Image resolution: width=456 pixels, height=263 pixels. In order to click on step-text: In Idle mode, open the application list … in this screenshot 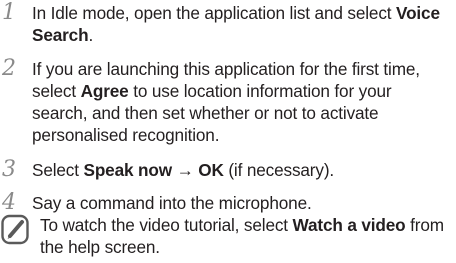, I will do `click(236, 24)`.